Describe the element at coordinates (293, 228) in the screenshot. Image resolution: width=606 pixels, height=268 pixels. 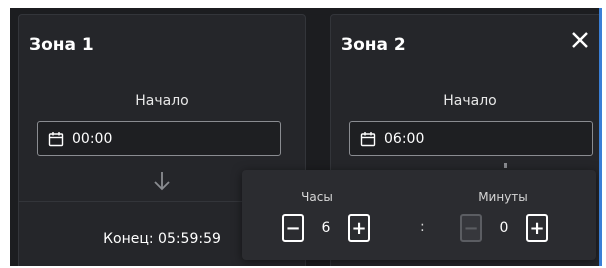
I see `hours-decrement-button: −` at that location.